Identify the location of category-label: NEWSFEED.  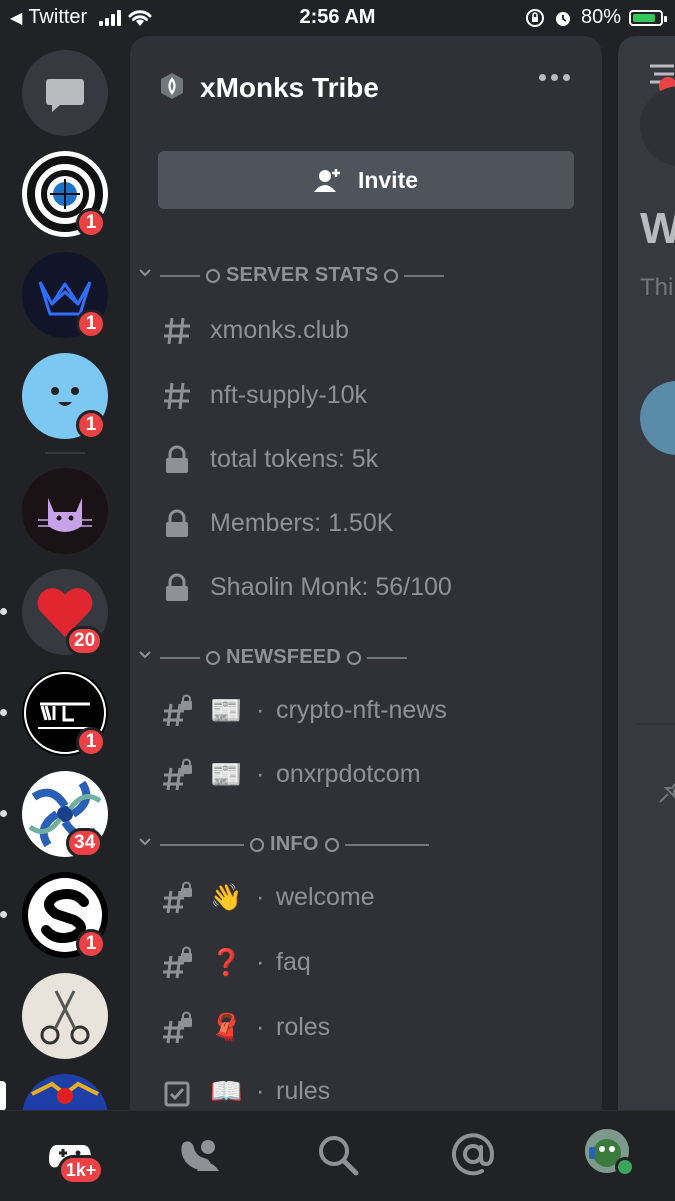
(283, 657).